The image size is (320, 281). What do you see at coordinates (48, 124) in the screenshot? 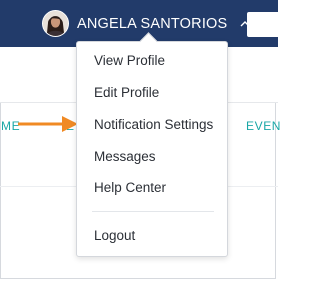
I see `arrow-right-icon` at bounding box center [48, 124].